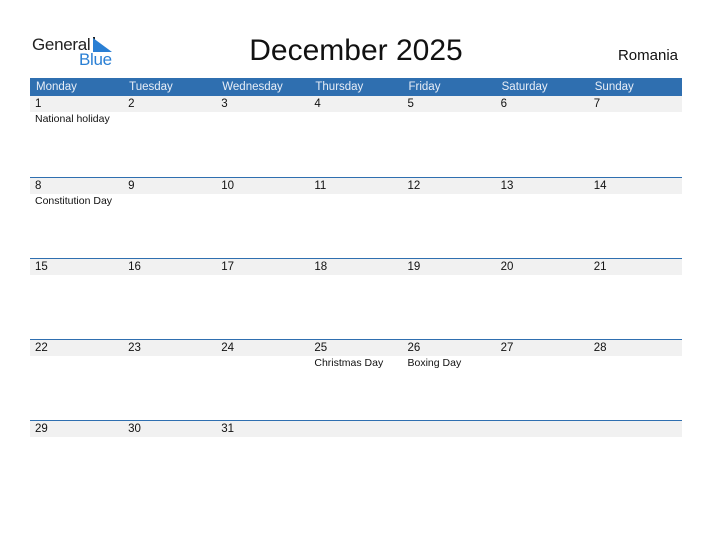 This screenshot has height=550, width=712. Describe the element at coordinates (317, 104) in the screenshot. I see `day-number: 4` at that location.